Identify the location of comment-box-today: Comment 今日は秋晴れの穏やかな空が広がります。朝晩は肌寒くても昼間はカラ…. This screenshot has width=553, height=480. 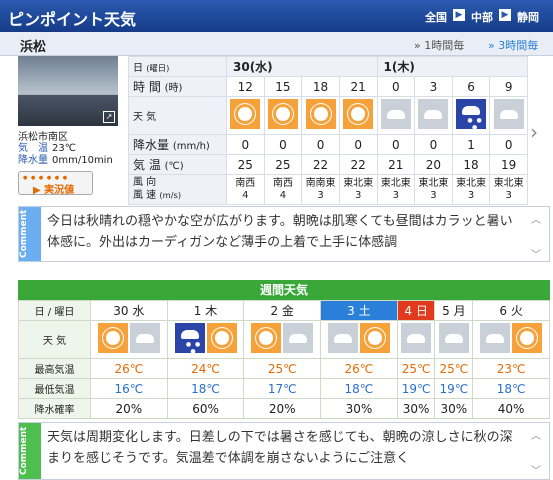
(284, 234).